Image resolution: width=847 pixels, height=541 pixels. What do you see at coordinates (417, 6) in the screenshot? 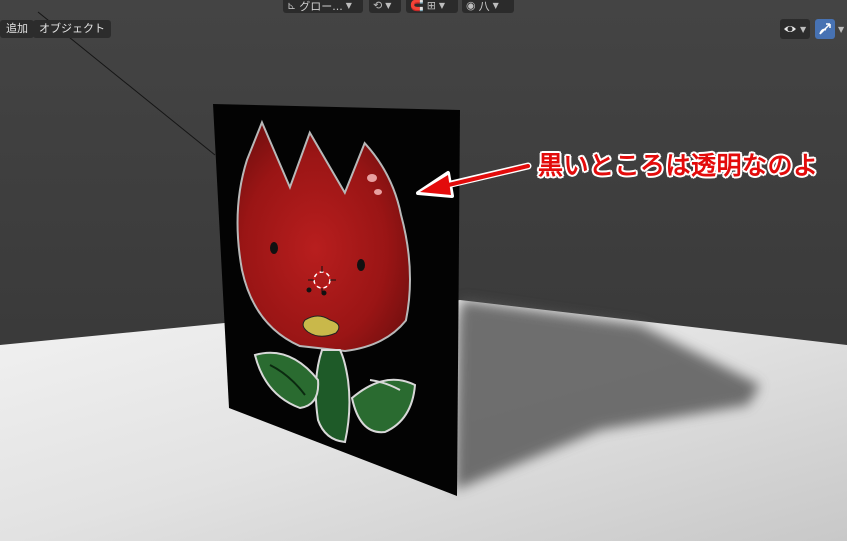
I see `snap-icon: 🧲` at bounding box center [417, 6].